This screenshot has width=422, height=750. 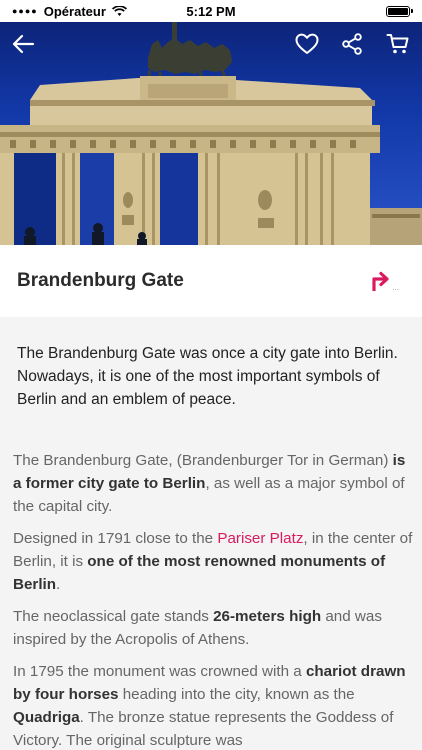 What do you see at coordinates (113, 616) in the screenshot?
I see `text-span: The neoclassical gate stands` at bounding box center [113, 616].